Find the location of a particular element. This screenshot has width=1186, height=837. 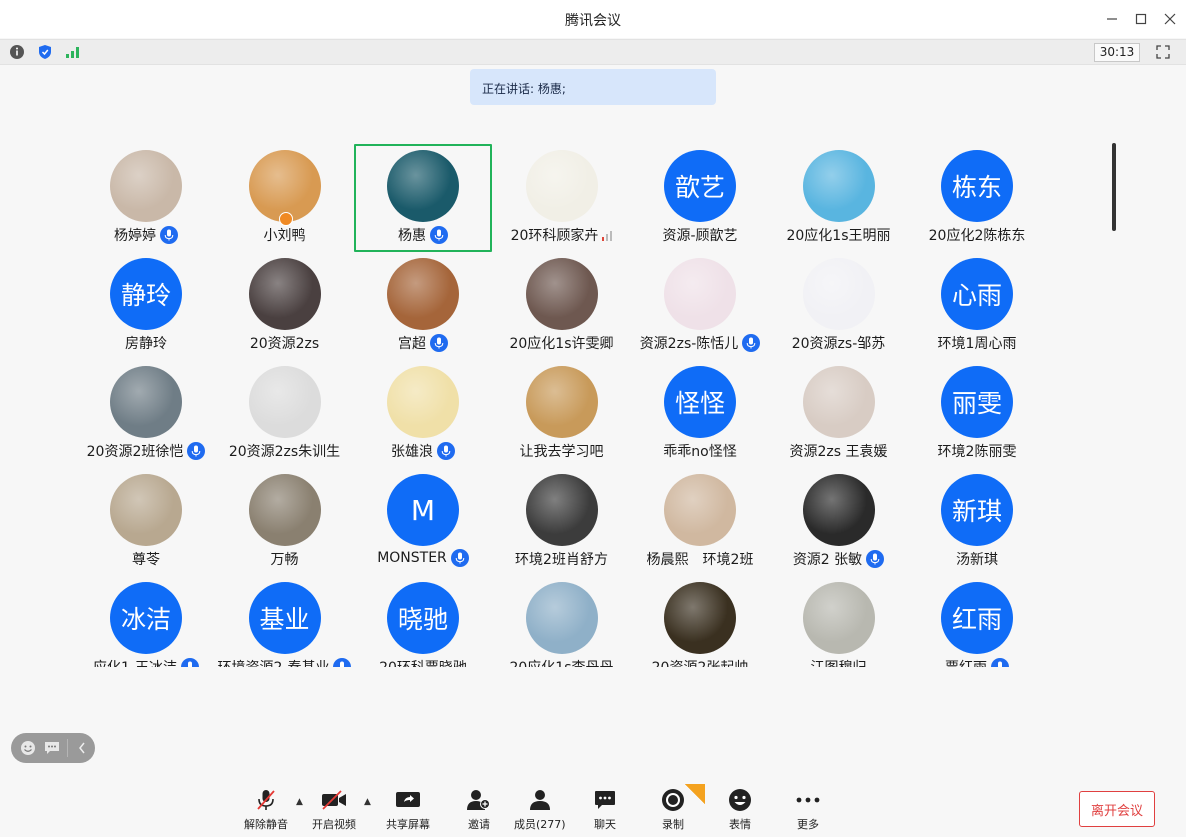

unmute-button: 解除静音 is located at coordinates (266, 810).